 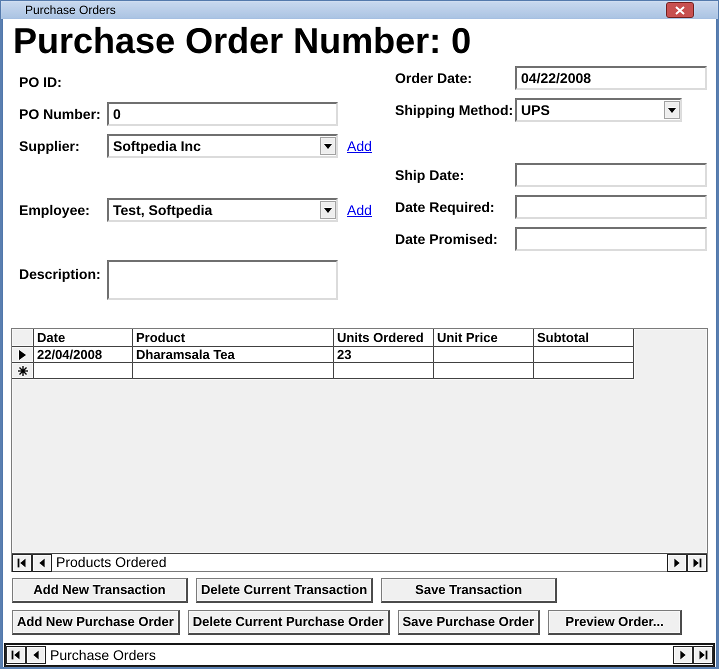 I want to click on action-button: Save Purchase Order, so click(x=469, y=622).